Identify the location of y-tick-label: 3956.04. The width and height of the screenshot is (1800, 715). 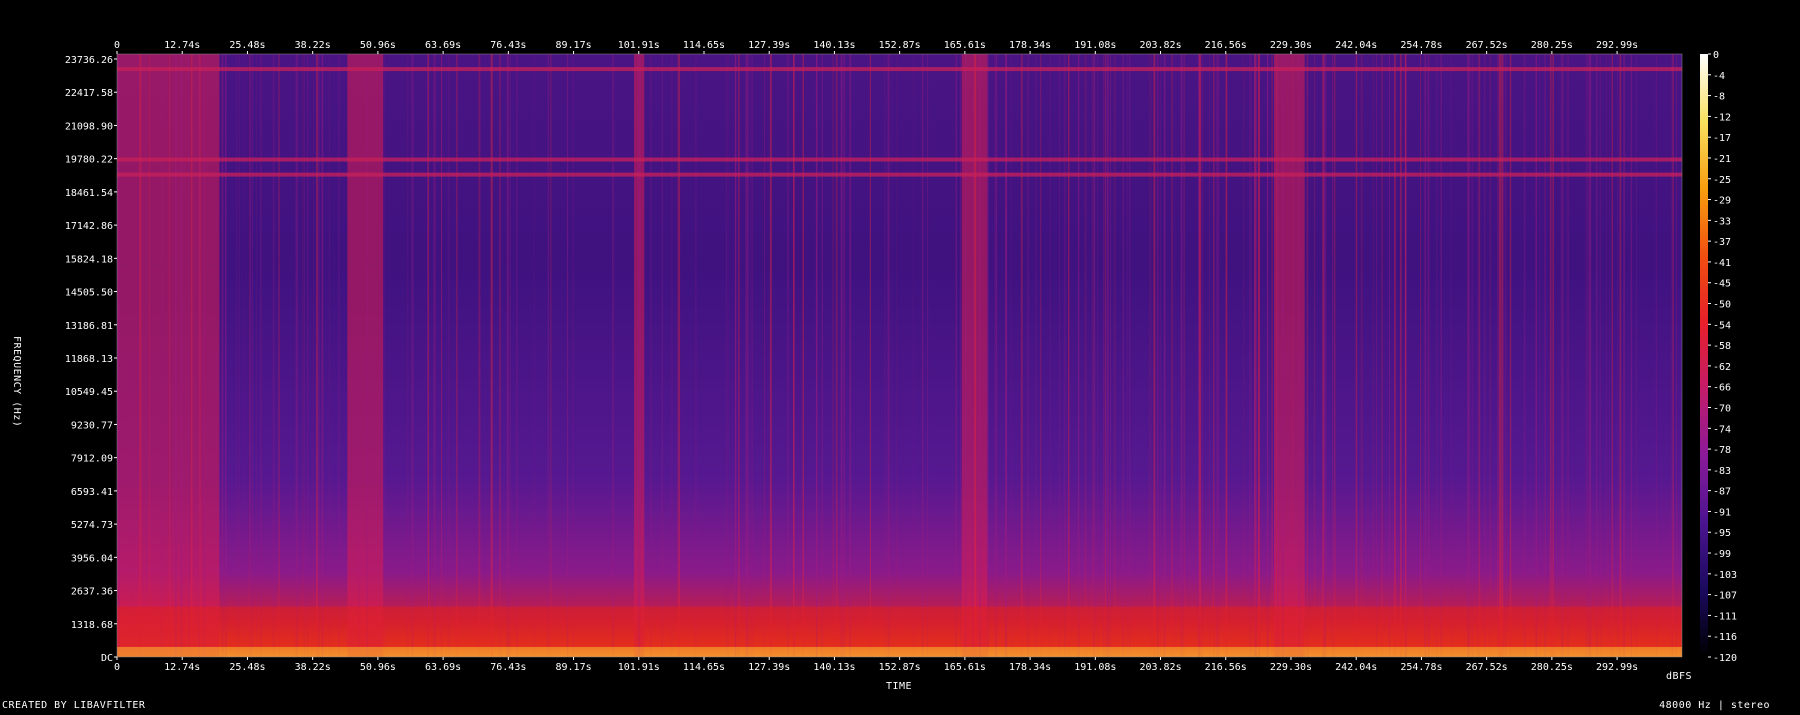
(92, 558).